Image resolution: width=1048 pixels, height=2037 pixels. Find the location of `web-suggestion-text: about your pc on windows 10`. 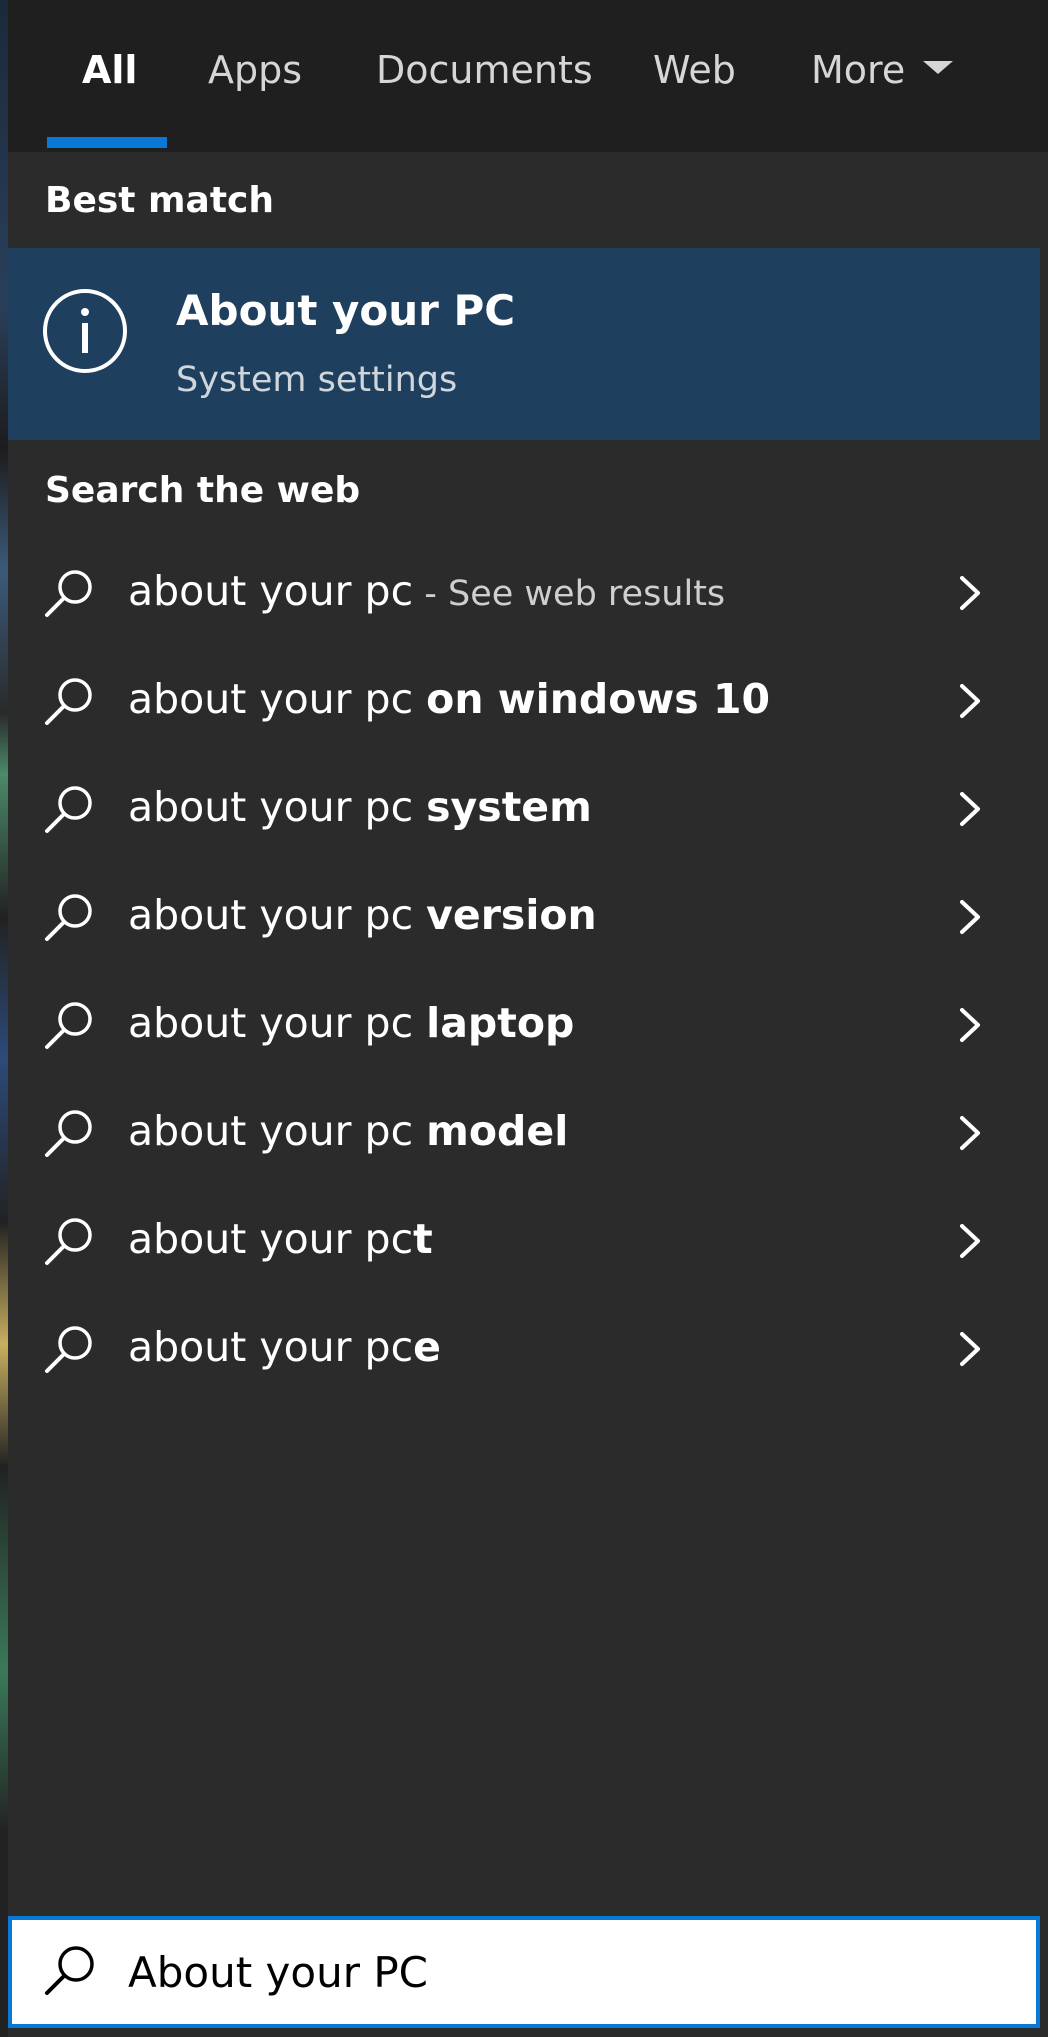

web-suggestion-text: about your pc on windows 10 is located at coordinates (449, 699).